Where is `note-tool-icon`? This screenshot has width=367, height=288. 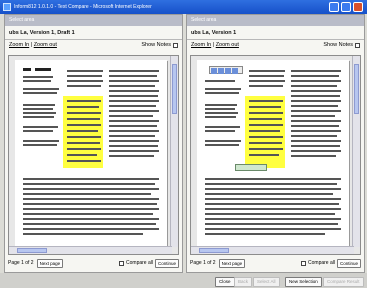 note-tool-icon is located at coordinates (221, 71).